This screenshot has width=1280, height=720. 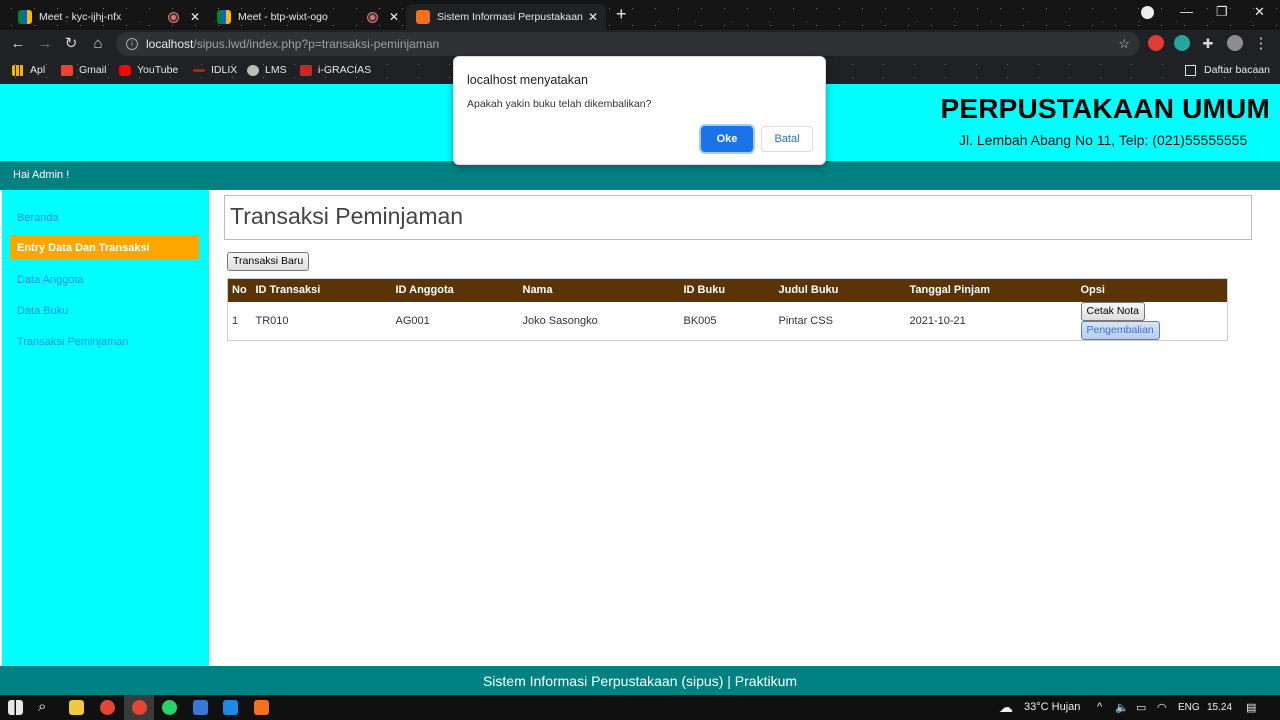 I want to click on language-indicator: ENG, so click(x=1189, y=707).